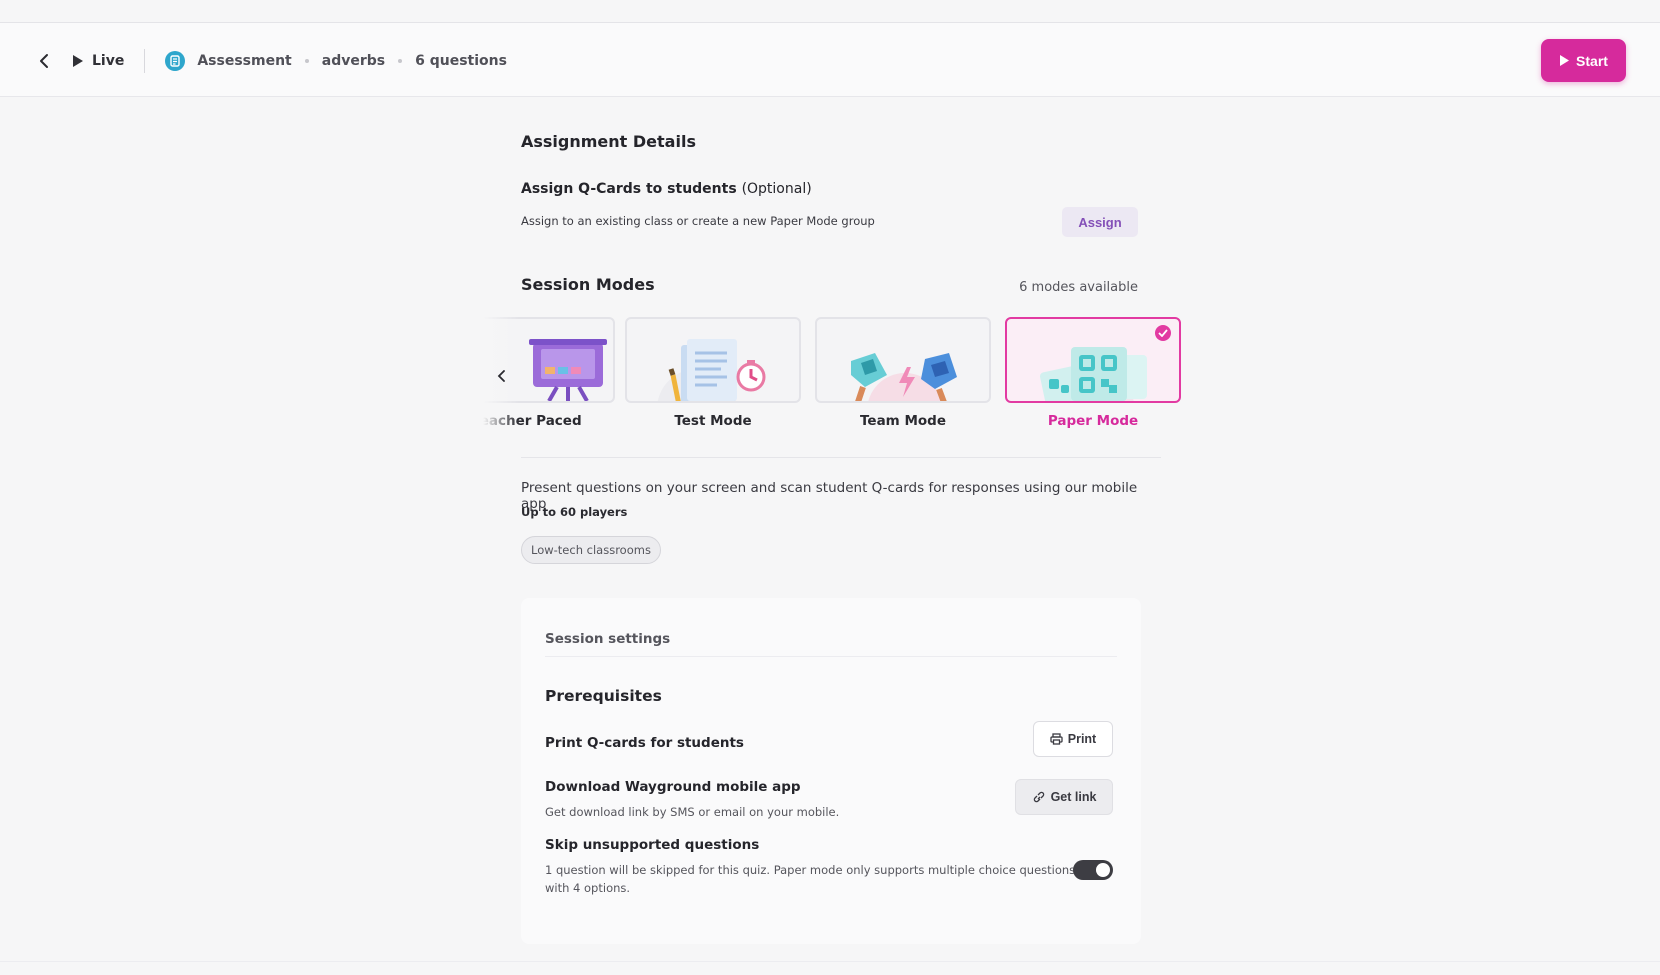 This screenshot has width=1660, height=975. I want to click on session-settings-title: Session settings, so click(608, 639).